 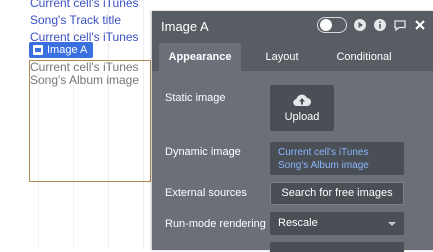 What do you see at coordinates (75, 20) in the screenshot?
I see `canvas-text-track-title: Song's Track title` at bounding box center [75, 20].